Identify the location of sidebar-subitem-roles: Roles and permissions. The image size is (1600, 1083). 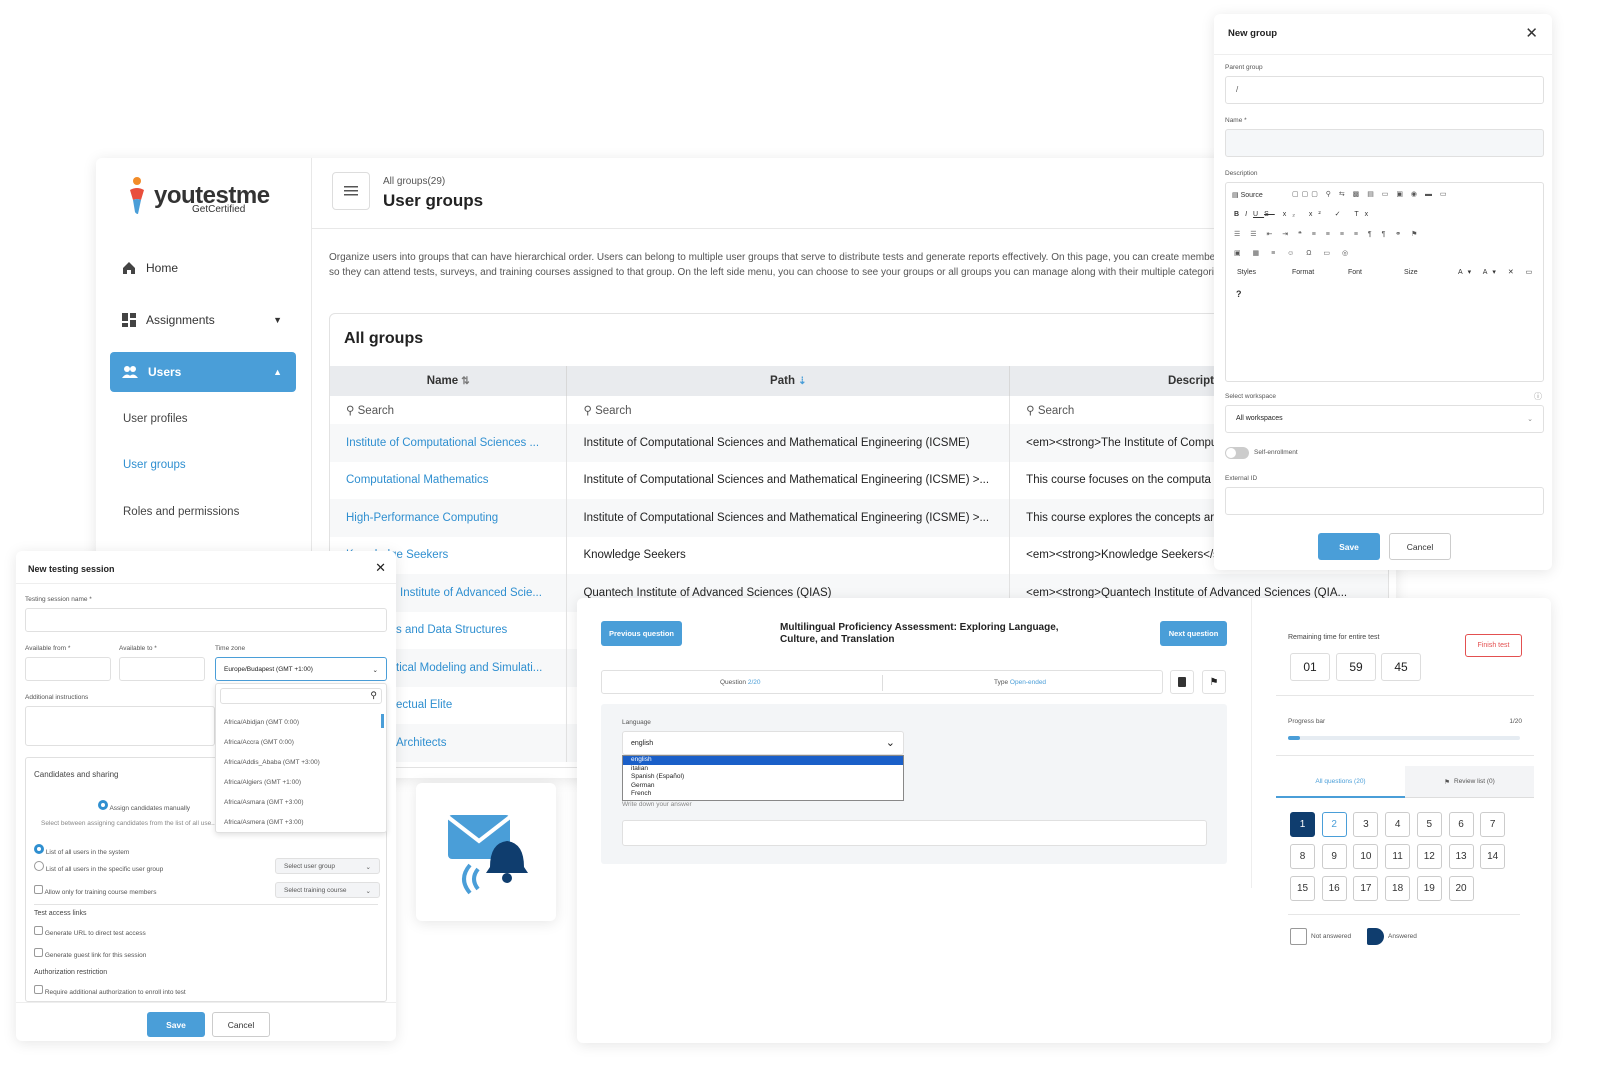
(181, 512).